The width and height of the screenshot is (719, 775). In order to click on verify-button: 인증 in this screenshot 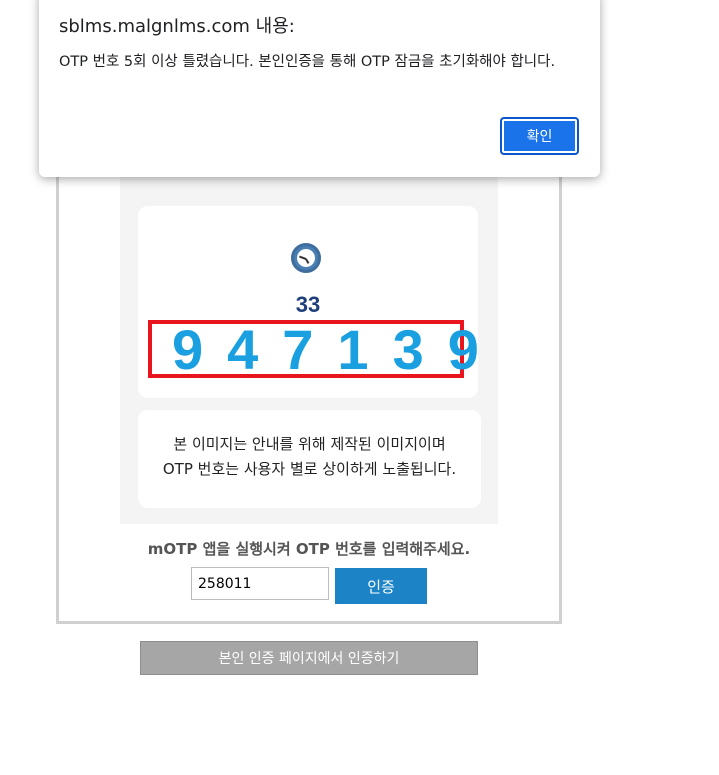, I will do `click(381, 586)`.